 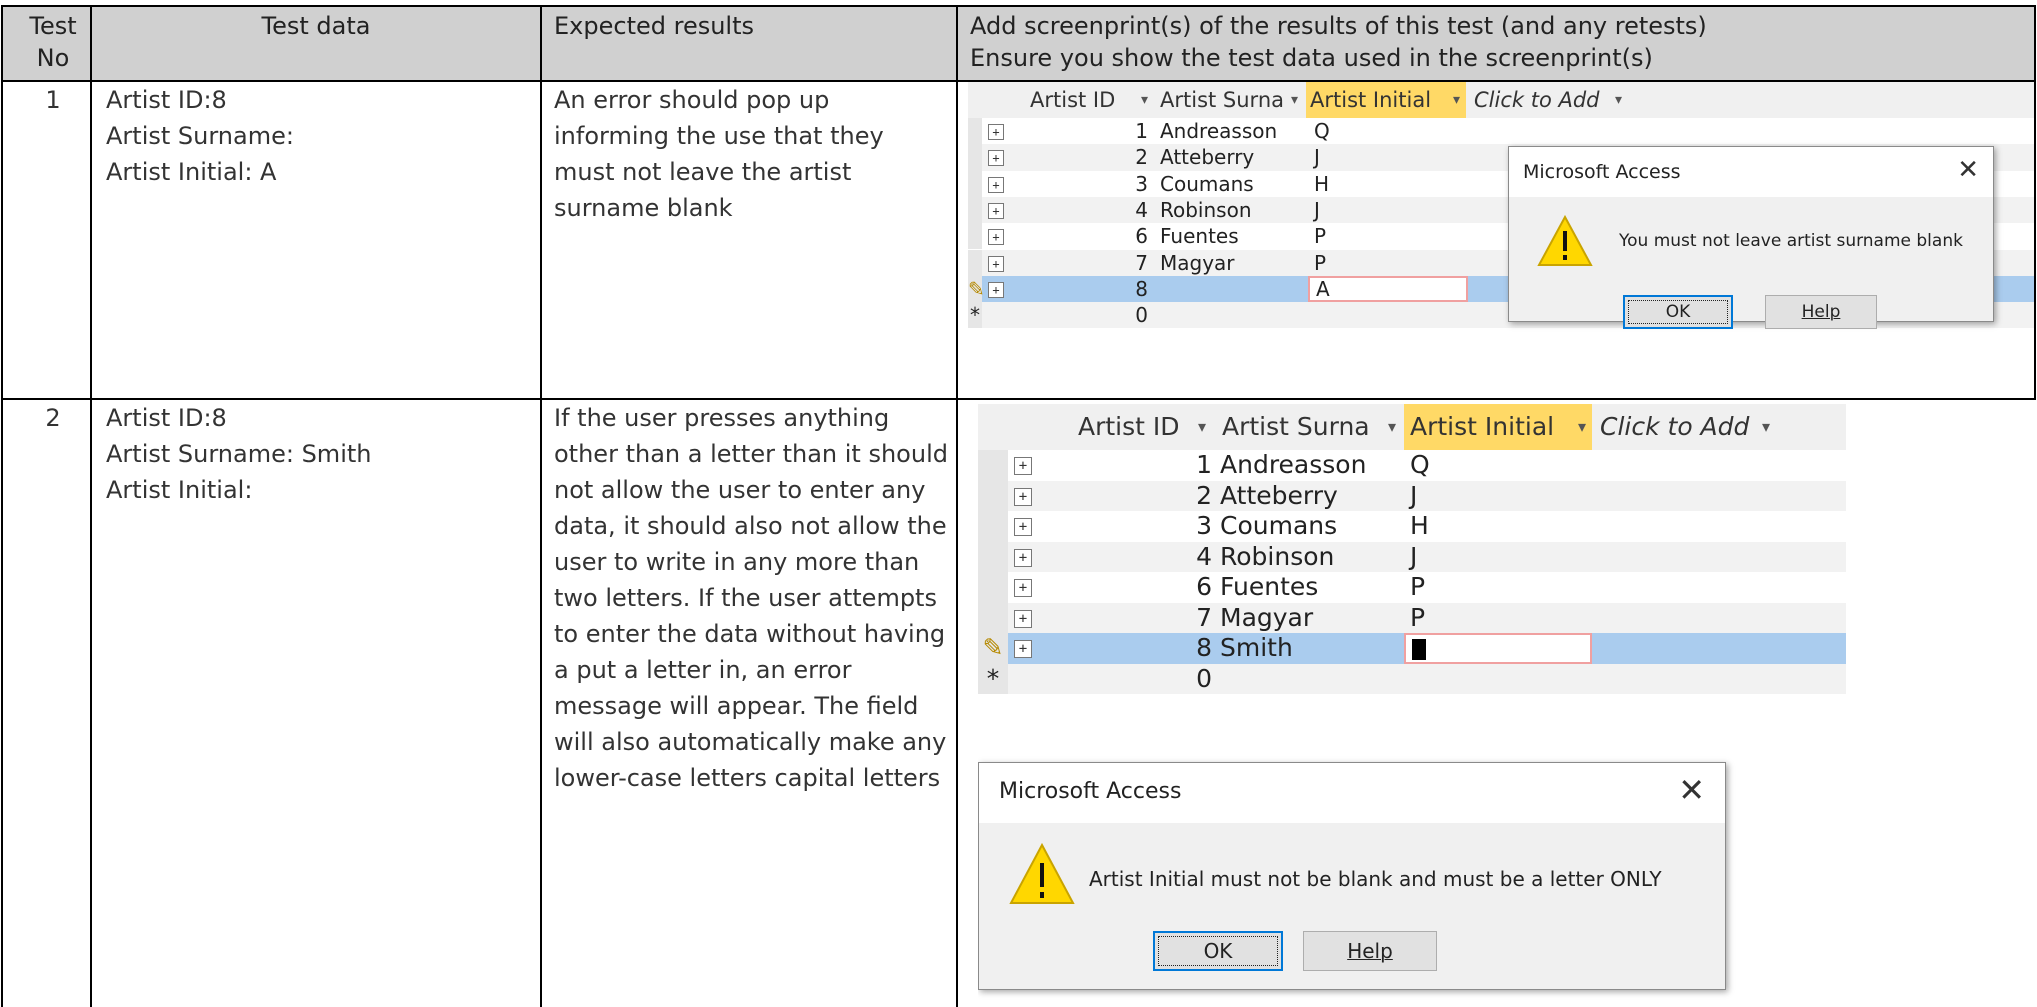 What do you see at coordinates (1388, 289) in the screenshot?
I see `artist-initial-edit-cell: A` at bounding box center [1388, 289].